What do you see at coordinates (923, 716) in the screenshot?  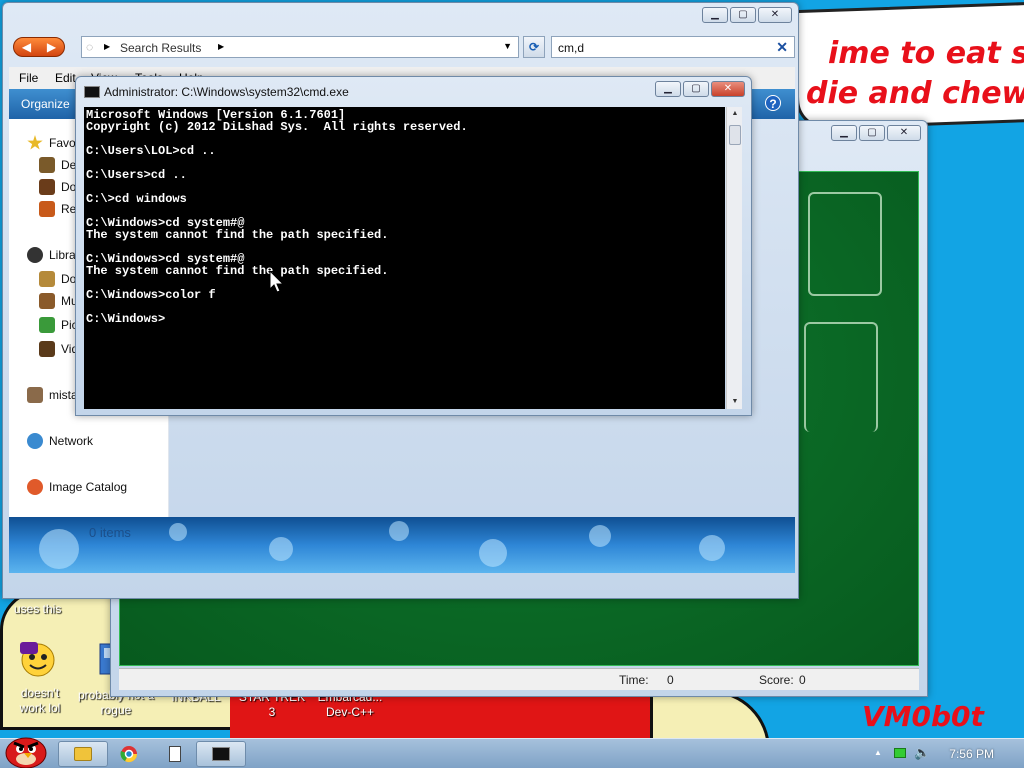 I see `wallpaper-signature: VM0b0t` at bounding box center [923, 716].